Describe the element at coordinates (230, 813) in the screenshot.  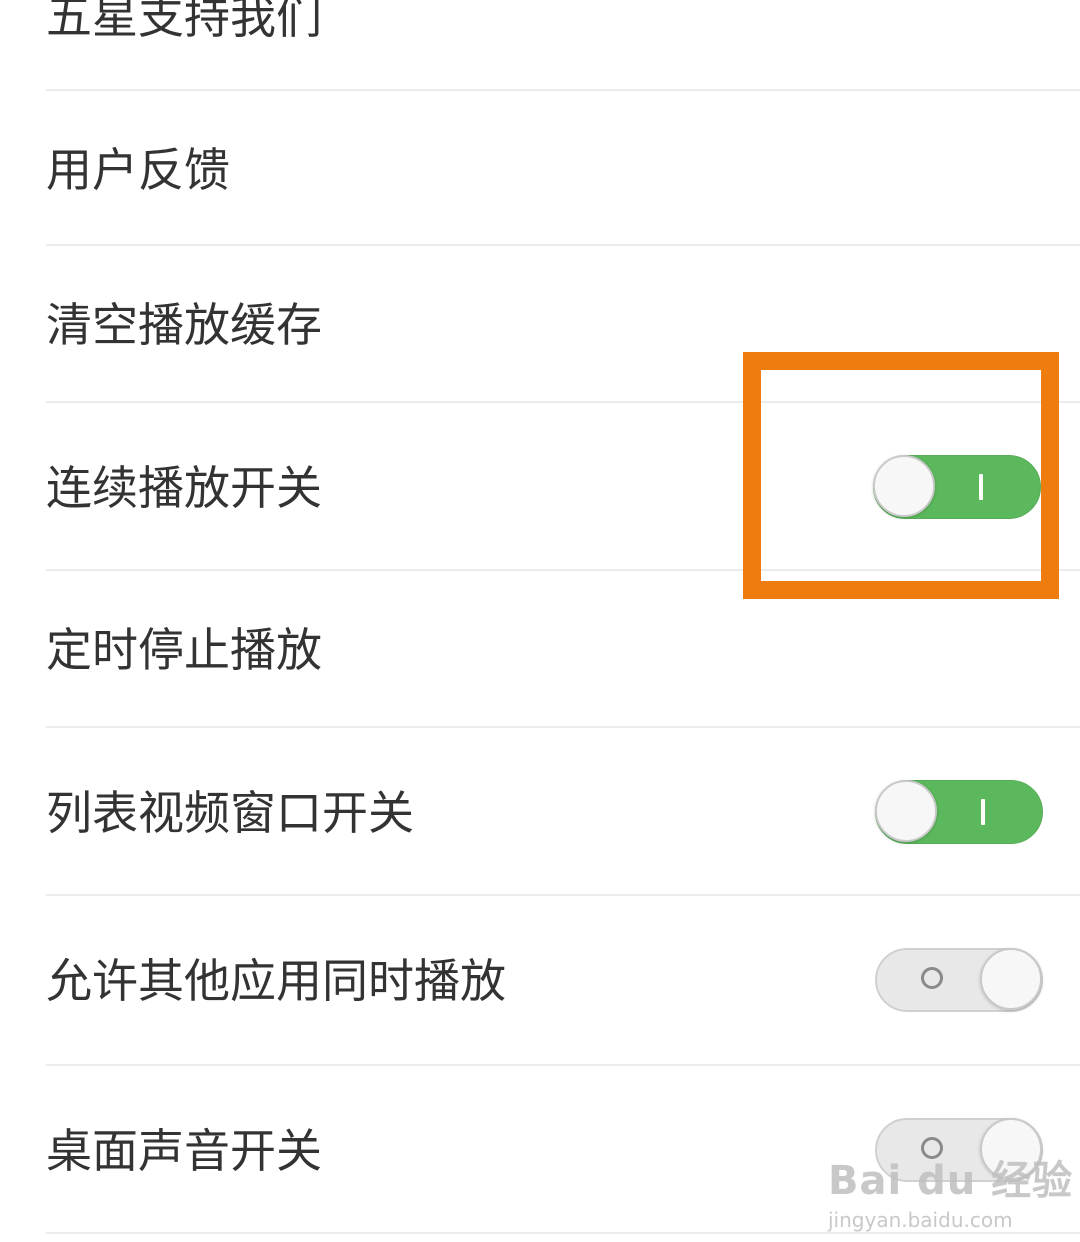
I see `setting-label: 列表视频窗口开关` at that location.